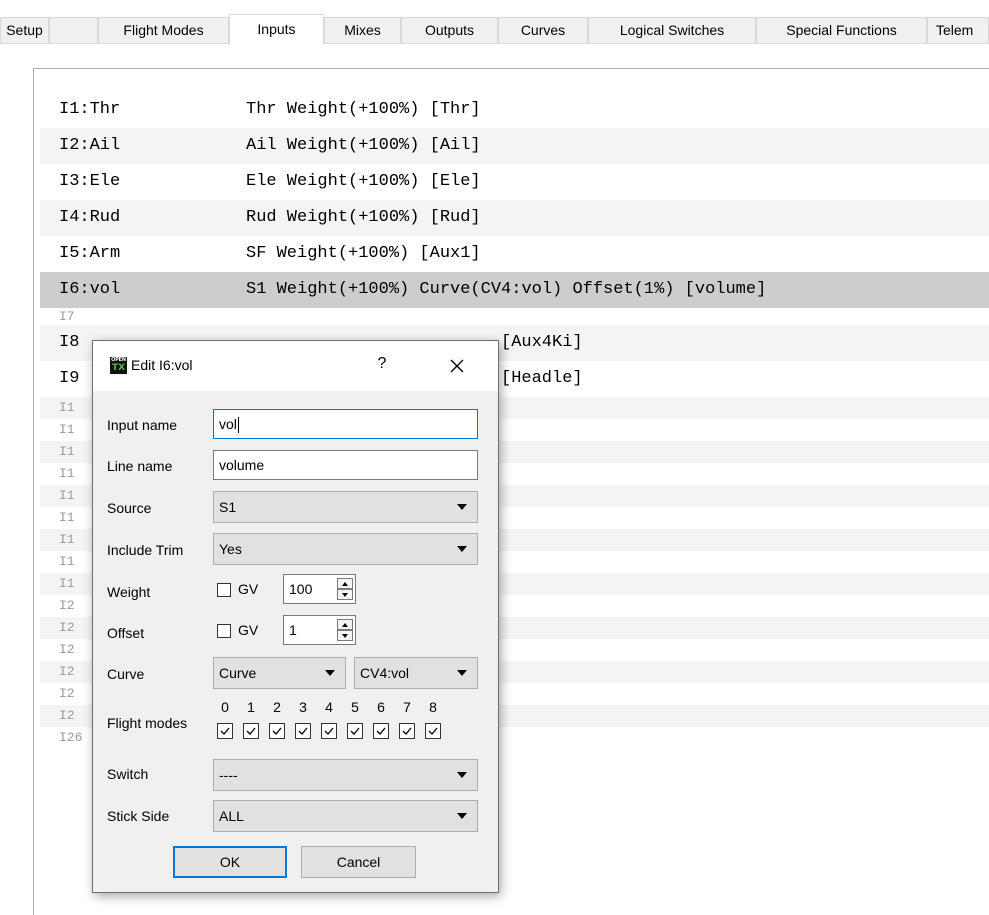 The image size is (989, 915). Describe the element at coordinates (73, 30) in the screenshot. I see `tab-spacer` at that location.